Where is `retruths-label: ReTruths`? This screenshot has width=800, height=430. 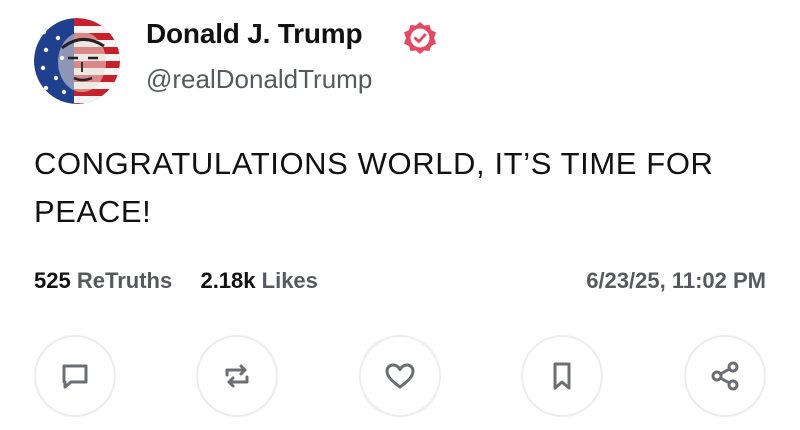
retruths-label: ReTruths is located at coordinates (124, 280).